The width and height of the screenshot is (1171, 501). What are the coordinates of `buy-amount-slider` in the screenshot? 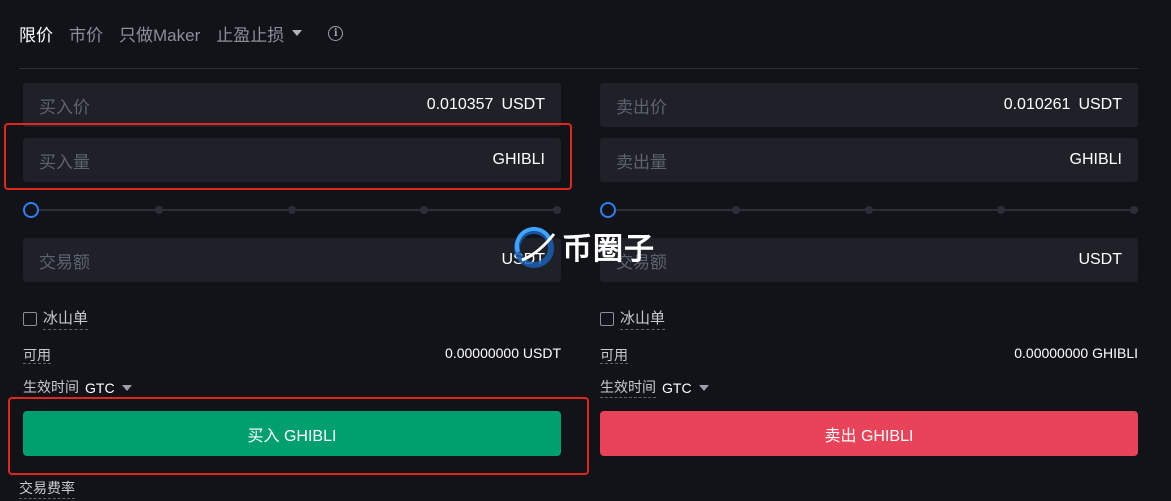 It's located at (292, 210).